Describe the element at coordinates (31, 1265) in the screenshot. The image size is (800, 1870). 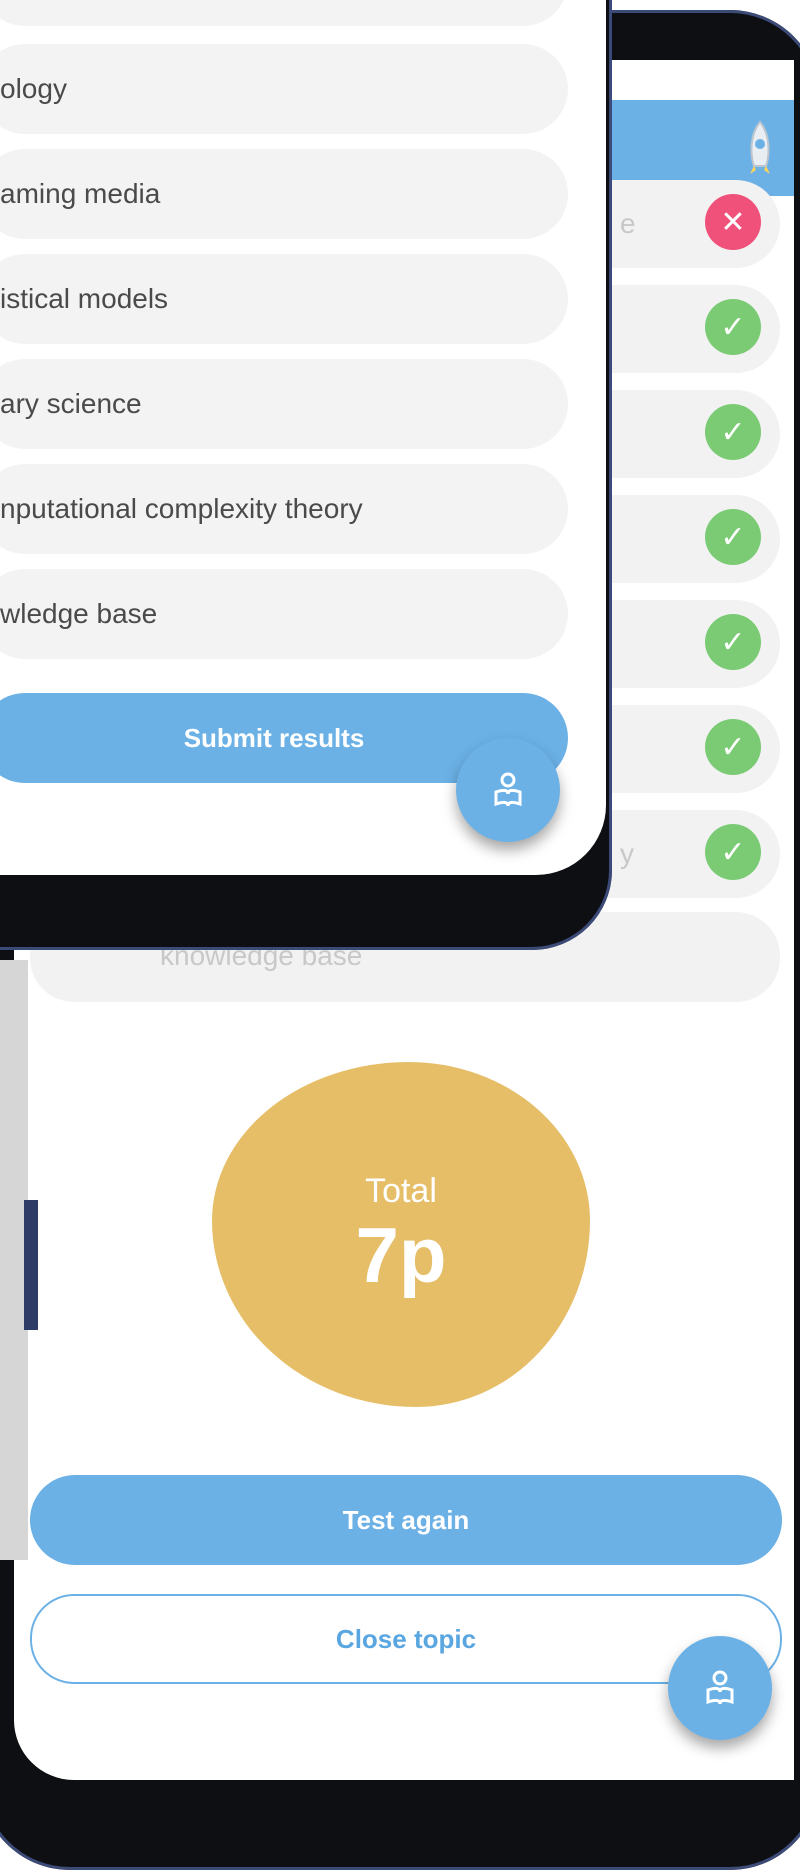
I see `side-panel-marker` at that location.